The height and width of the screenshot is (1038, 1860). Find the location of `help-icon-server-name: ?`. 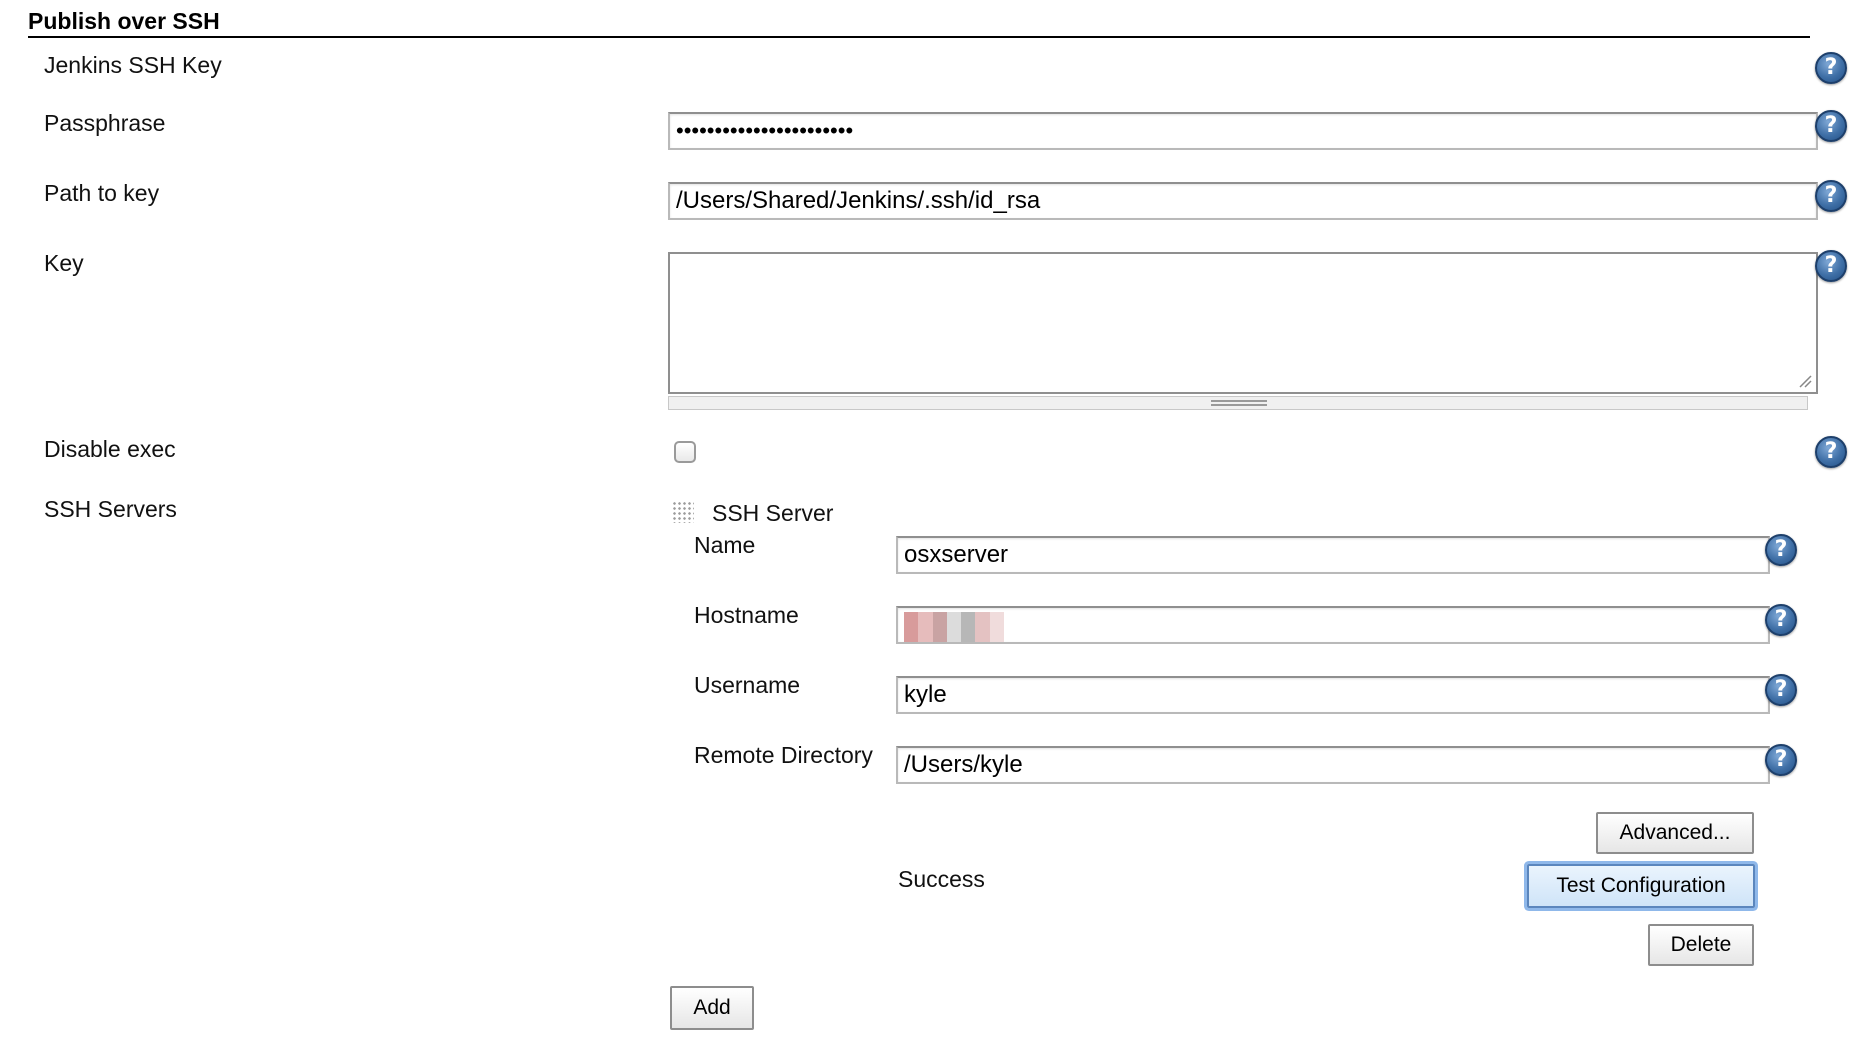

help-icon-server-name: ? is located at coordinates (1781, 550).